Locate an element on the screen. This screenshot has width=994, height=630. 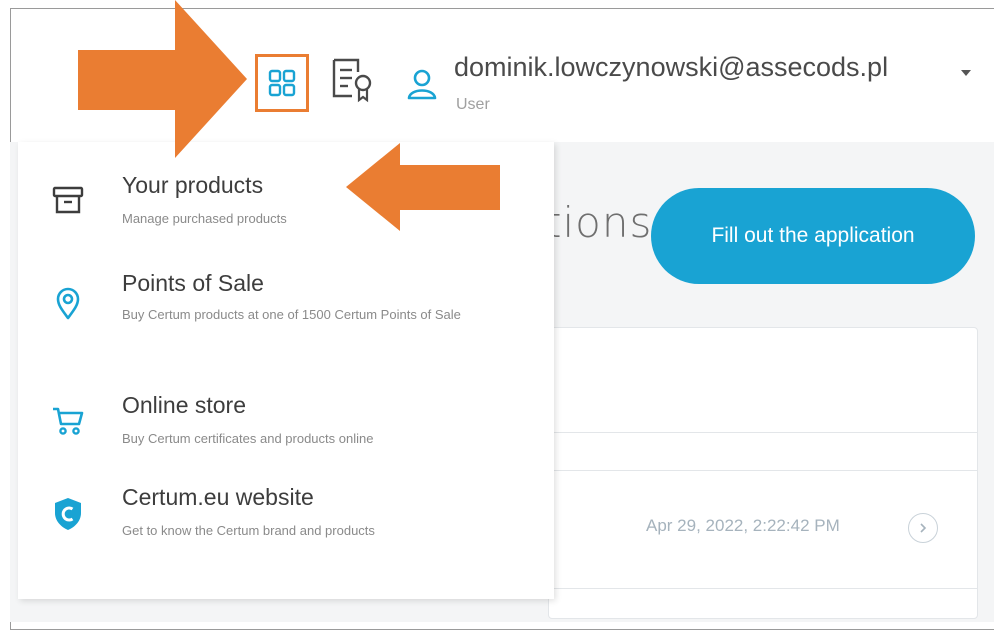
annotation-arrow-left is located at coordinates (423, 187).